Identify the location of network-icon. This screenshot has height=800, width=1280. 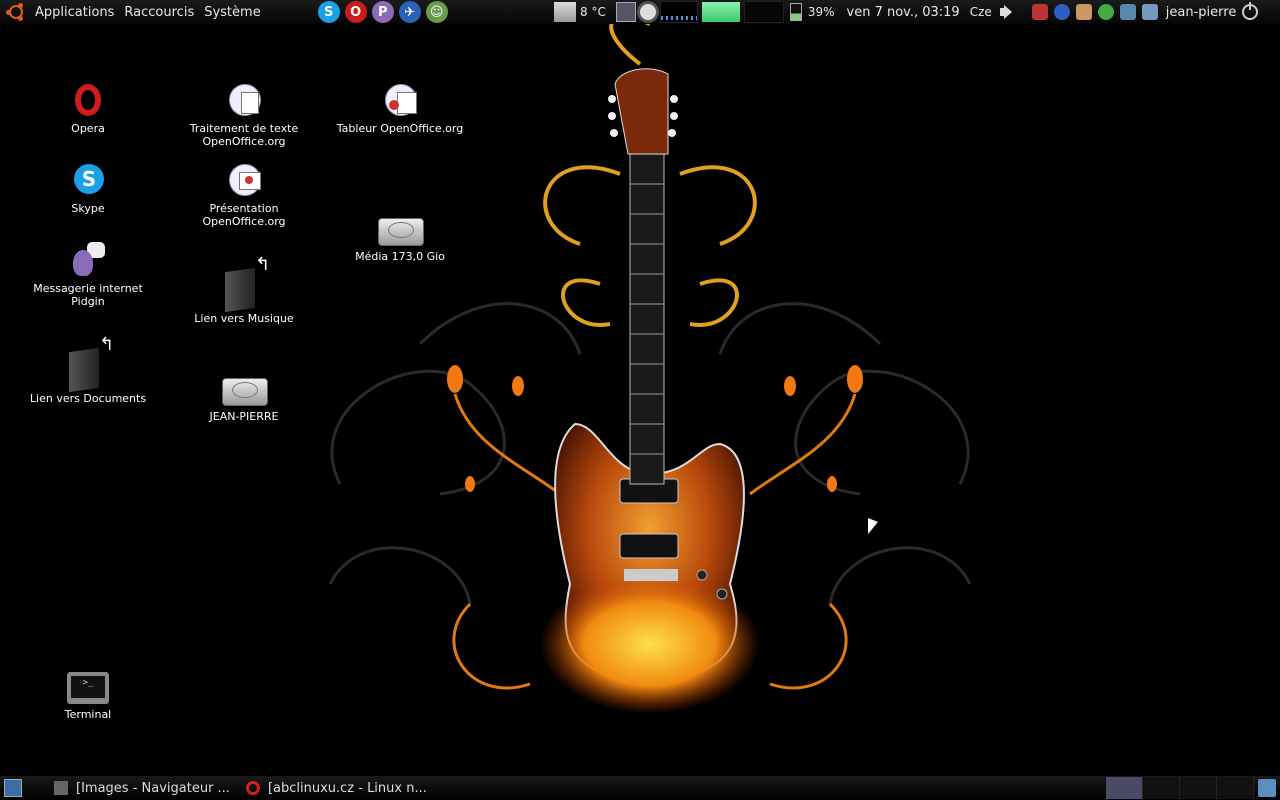
(1149, 12).